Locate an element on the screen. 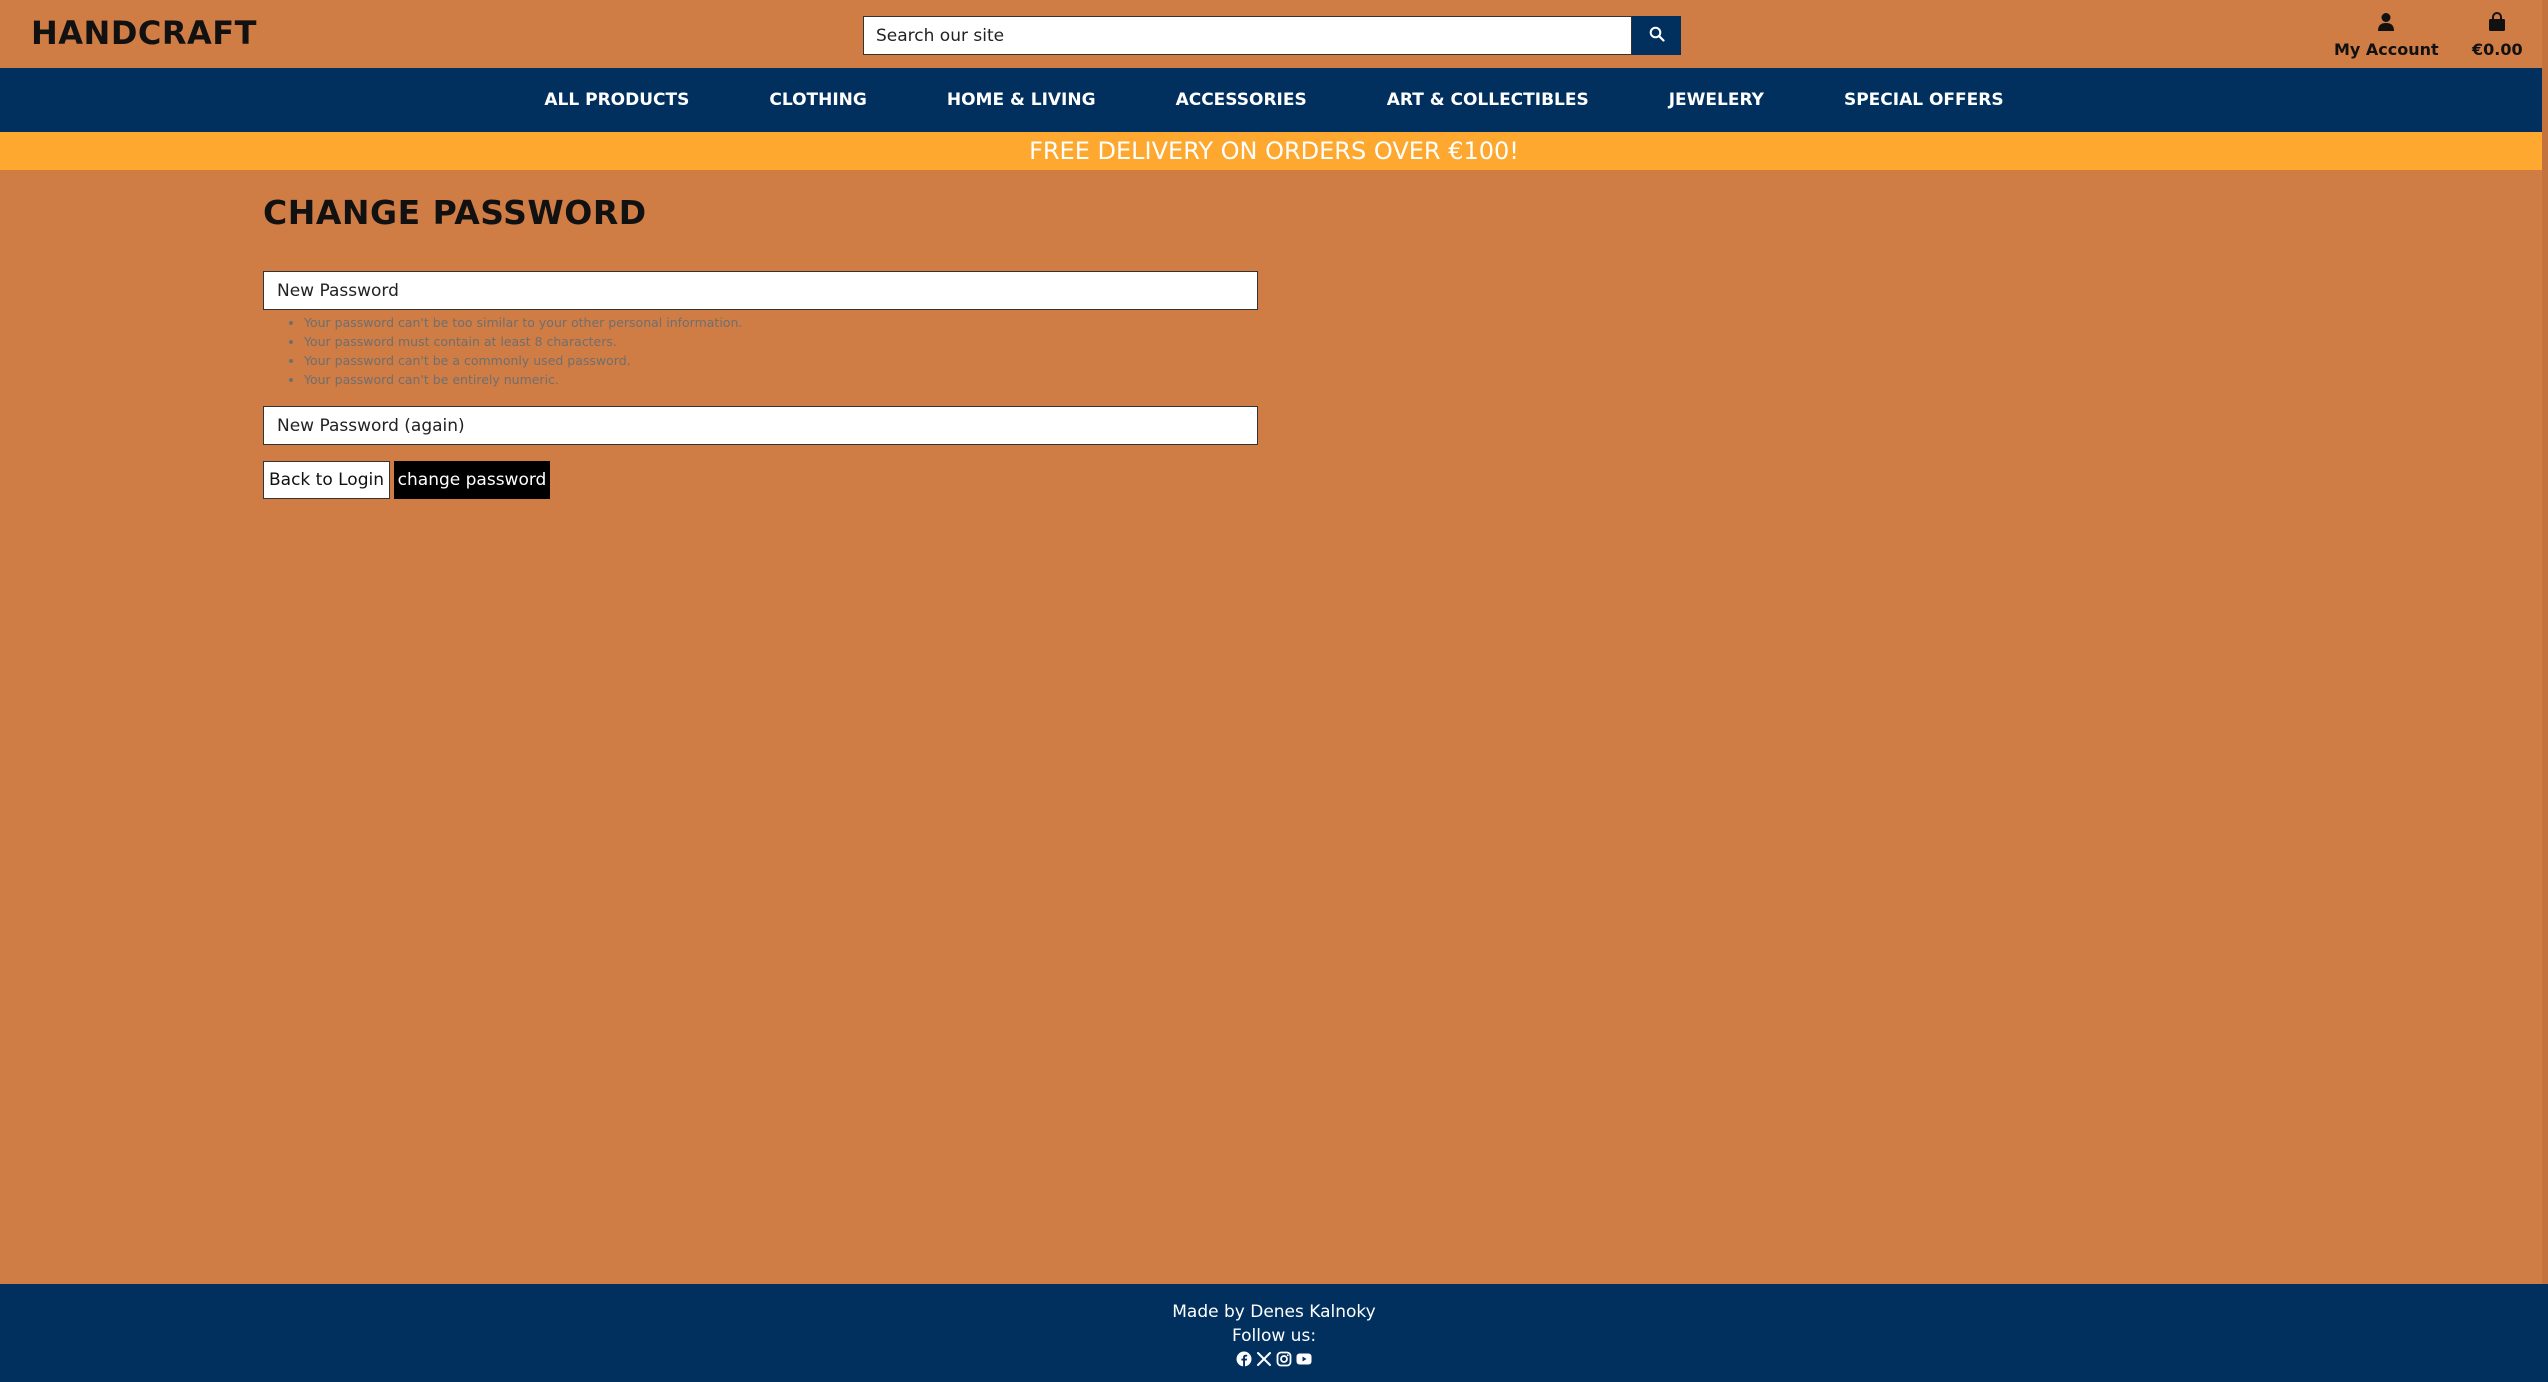 The image size is (2548, 1382). shopping-bag-icon is located at coordinates (2497, 26).